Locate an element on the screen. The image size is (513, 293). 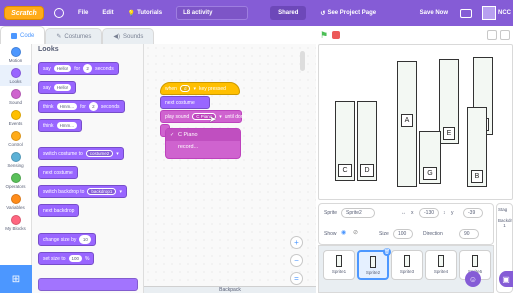
switch-costume-block: switch costume to costume2 ▾ is located at coordinates (81, 153).